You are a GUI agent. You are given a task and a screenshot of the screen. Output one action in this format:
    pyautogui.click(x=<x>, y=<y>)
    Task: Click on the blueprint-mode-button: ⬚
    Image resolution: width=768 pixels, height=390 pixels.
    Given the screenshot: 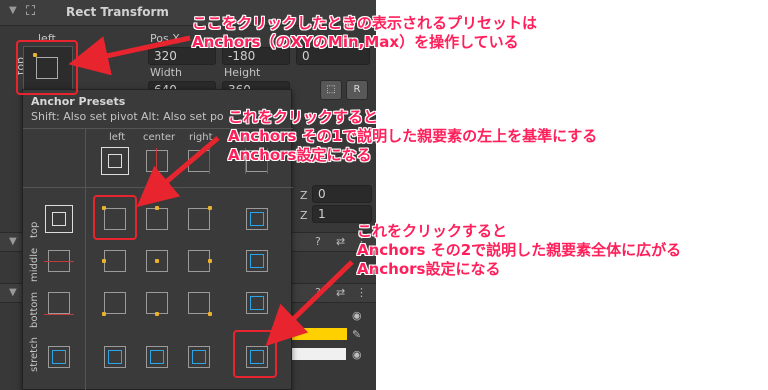 What is the action you would take?
    pyautogui.click(x=331, y=90)
    